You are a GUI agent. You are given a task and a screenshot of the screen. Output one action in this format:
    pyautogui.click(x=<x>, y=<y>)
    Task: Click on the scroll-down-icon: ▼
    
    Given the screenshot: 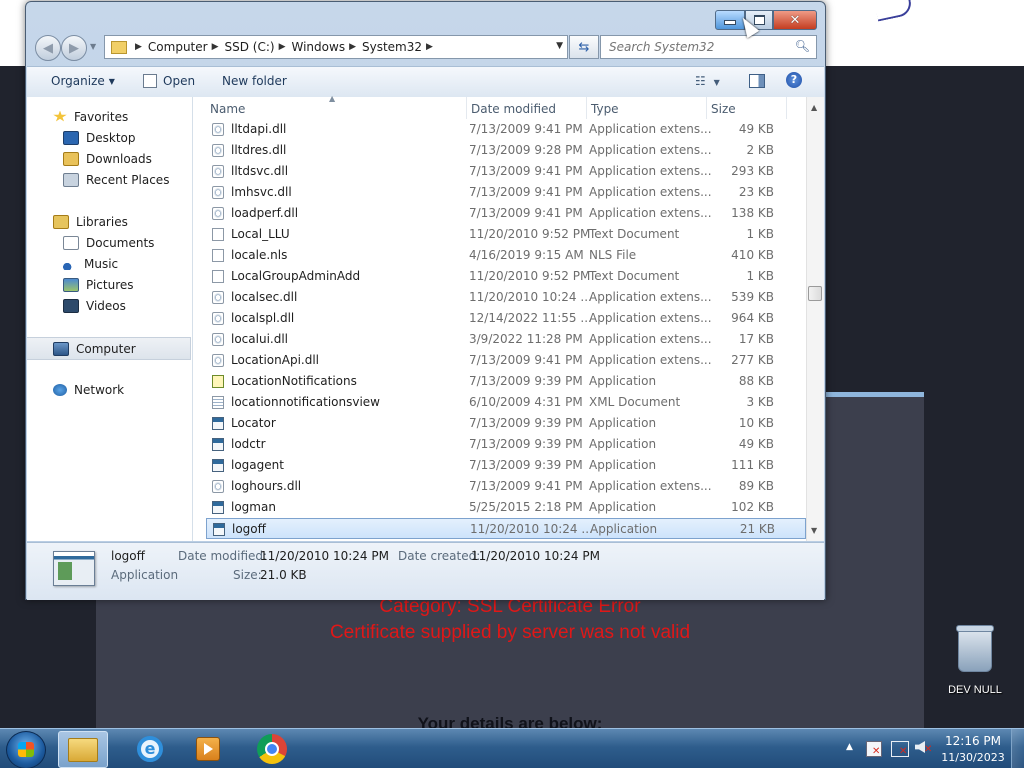 What is the action you would take?
    pyautogui.click(x=814, y=530)
    